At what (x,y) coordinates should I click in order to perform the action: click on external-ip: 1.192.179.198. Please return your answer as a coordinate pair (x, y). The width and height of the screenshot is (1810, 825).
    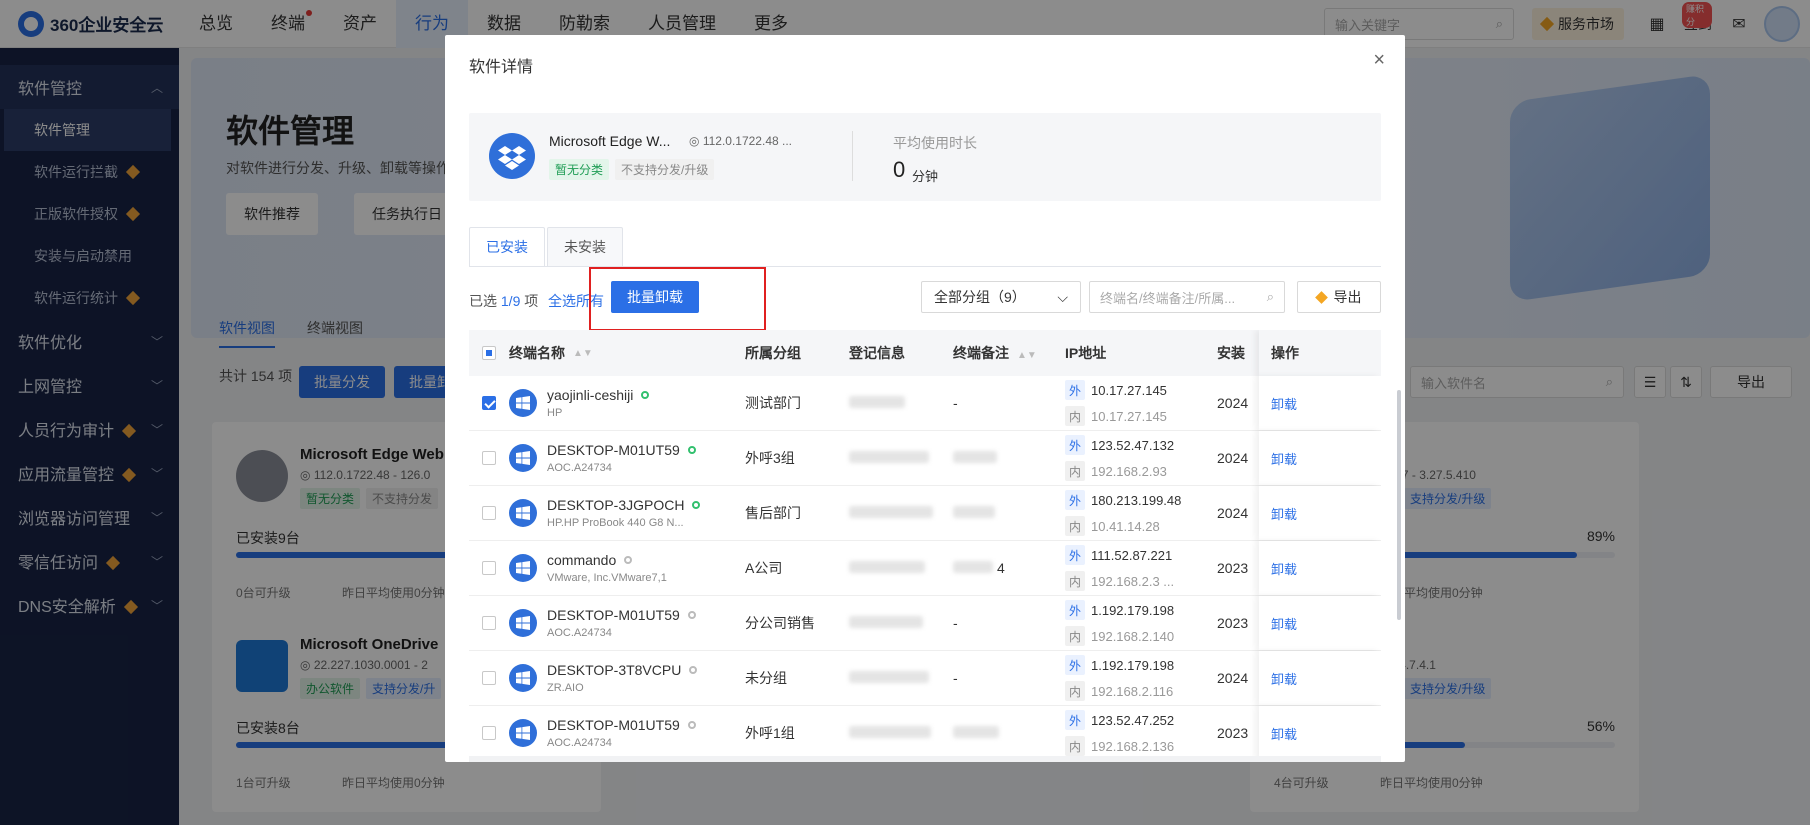
    Looking at the image, I should click on (1133, 610).